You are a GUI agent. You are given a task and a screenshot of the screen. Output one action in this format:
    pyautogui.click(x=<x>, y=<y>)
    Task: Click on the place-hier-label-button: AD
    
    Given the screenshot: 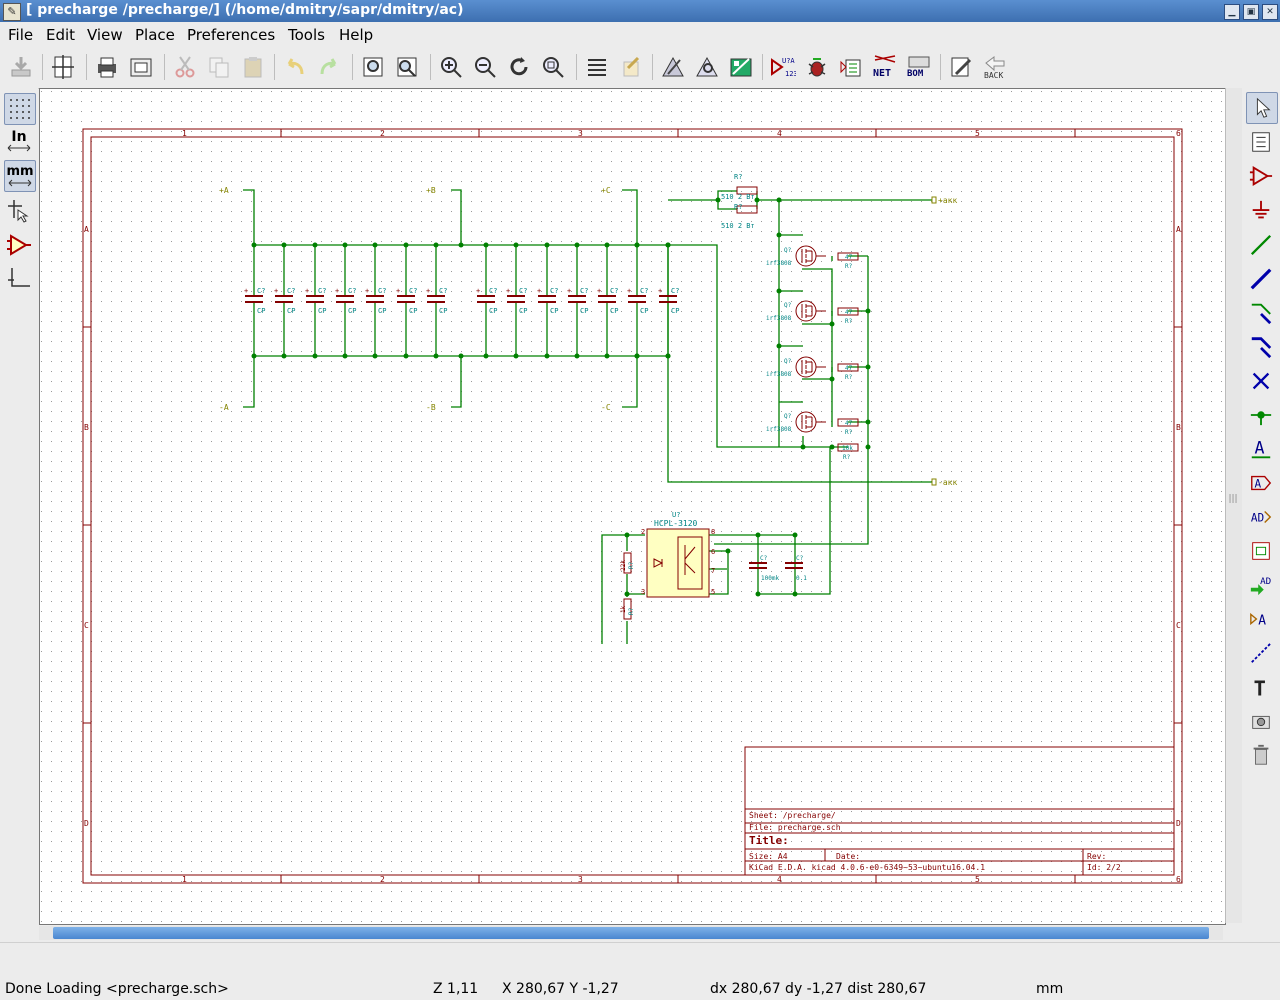 What is the action you would take?
    pyautogui.click(x=1261, y=517)
    